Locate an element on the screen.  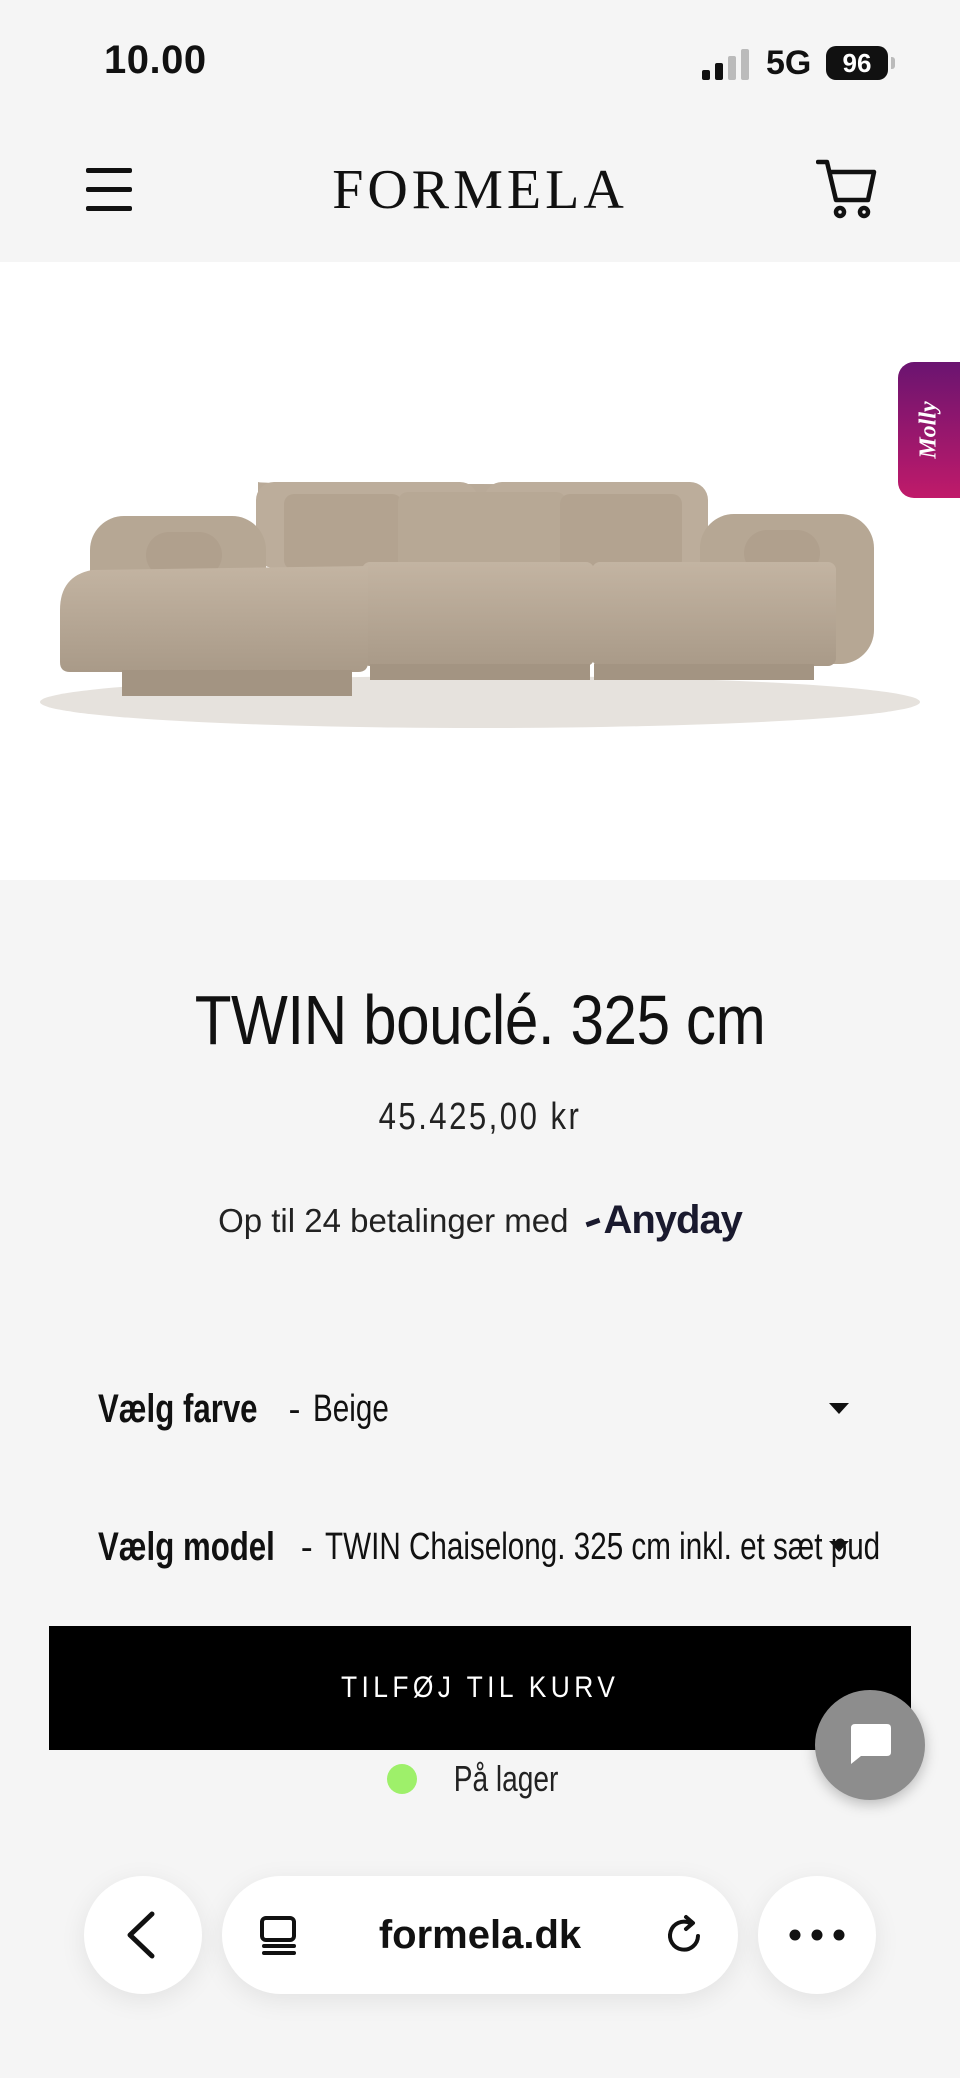
site-logo: FORMELA is located at coordinates (480, 190).